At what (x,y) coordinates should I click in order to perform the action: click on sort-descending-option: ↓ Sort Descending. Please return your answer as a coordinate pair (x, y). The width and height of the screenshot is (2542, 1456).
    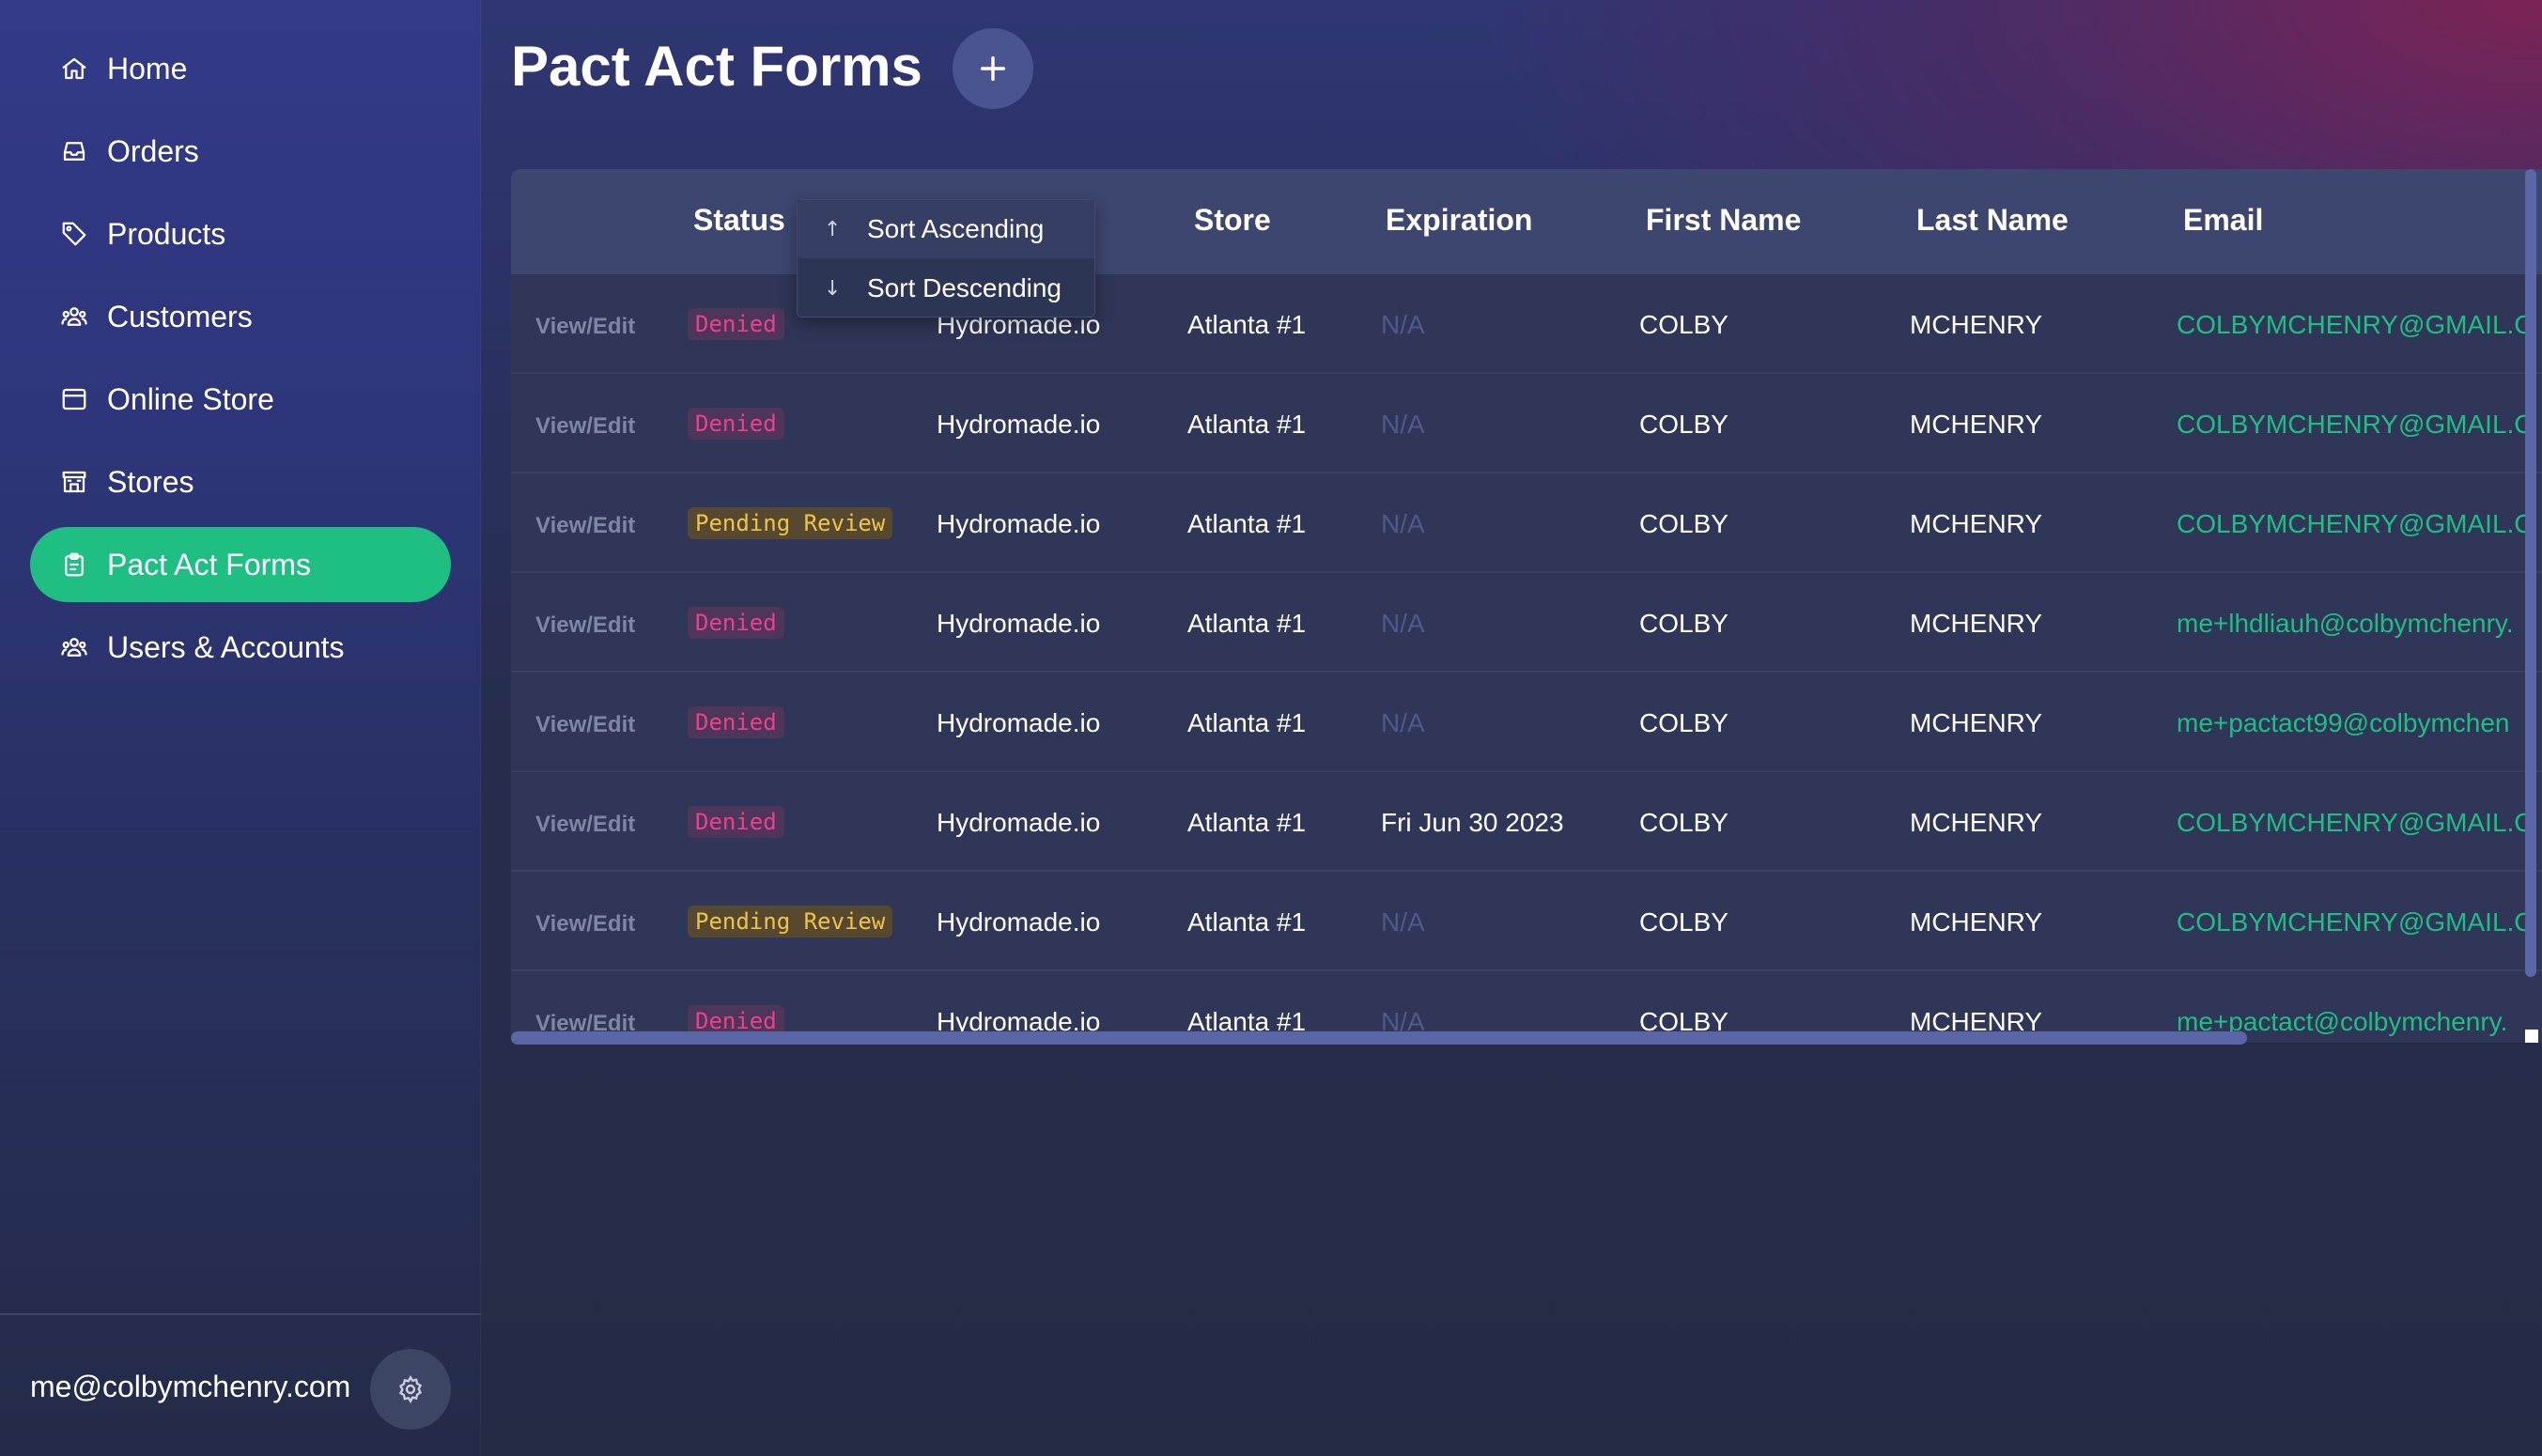
    Looking at the image, I should click on (946, 288).